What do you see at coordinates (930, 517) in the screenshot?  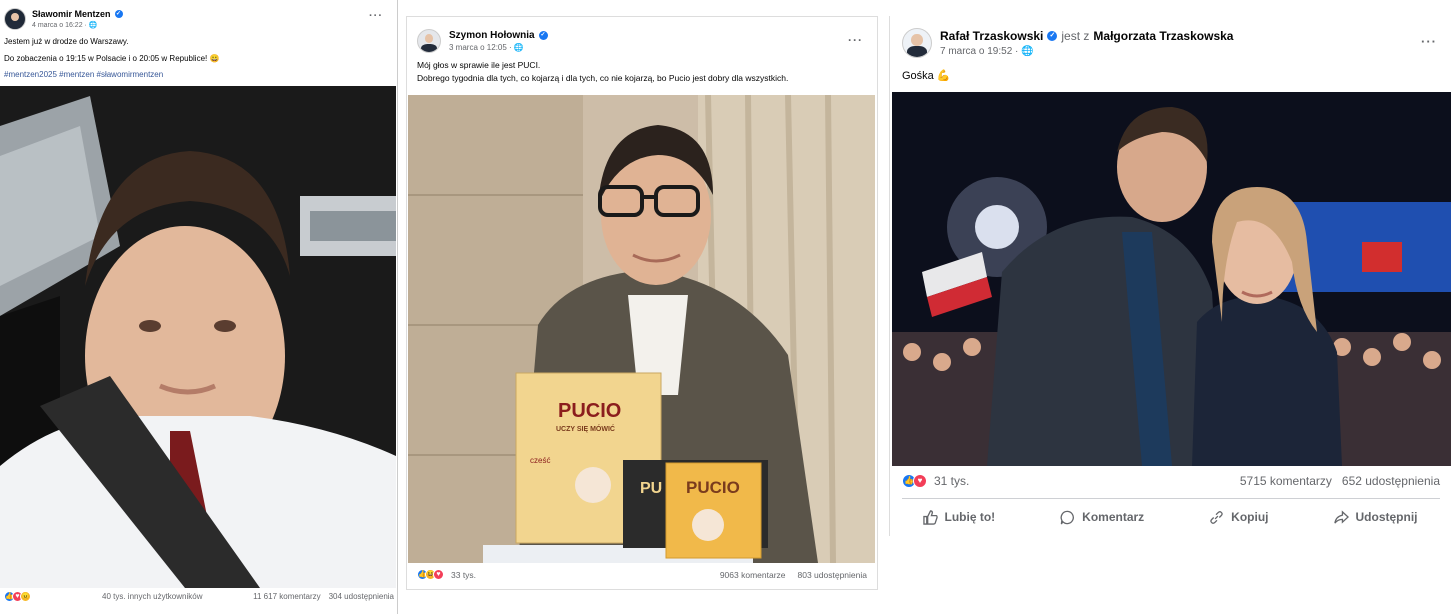 I see `thumbs-up-icon` at bounding box center [930, 517].